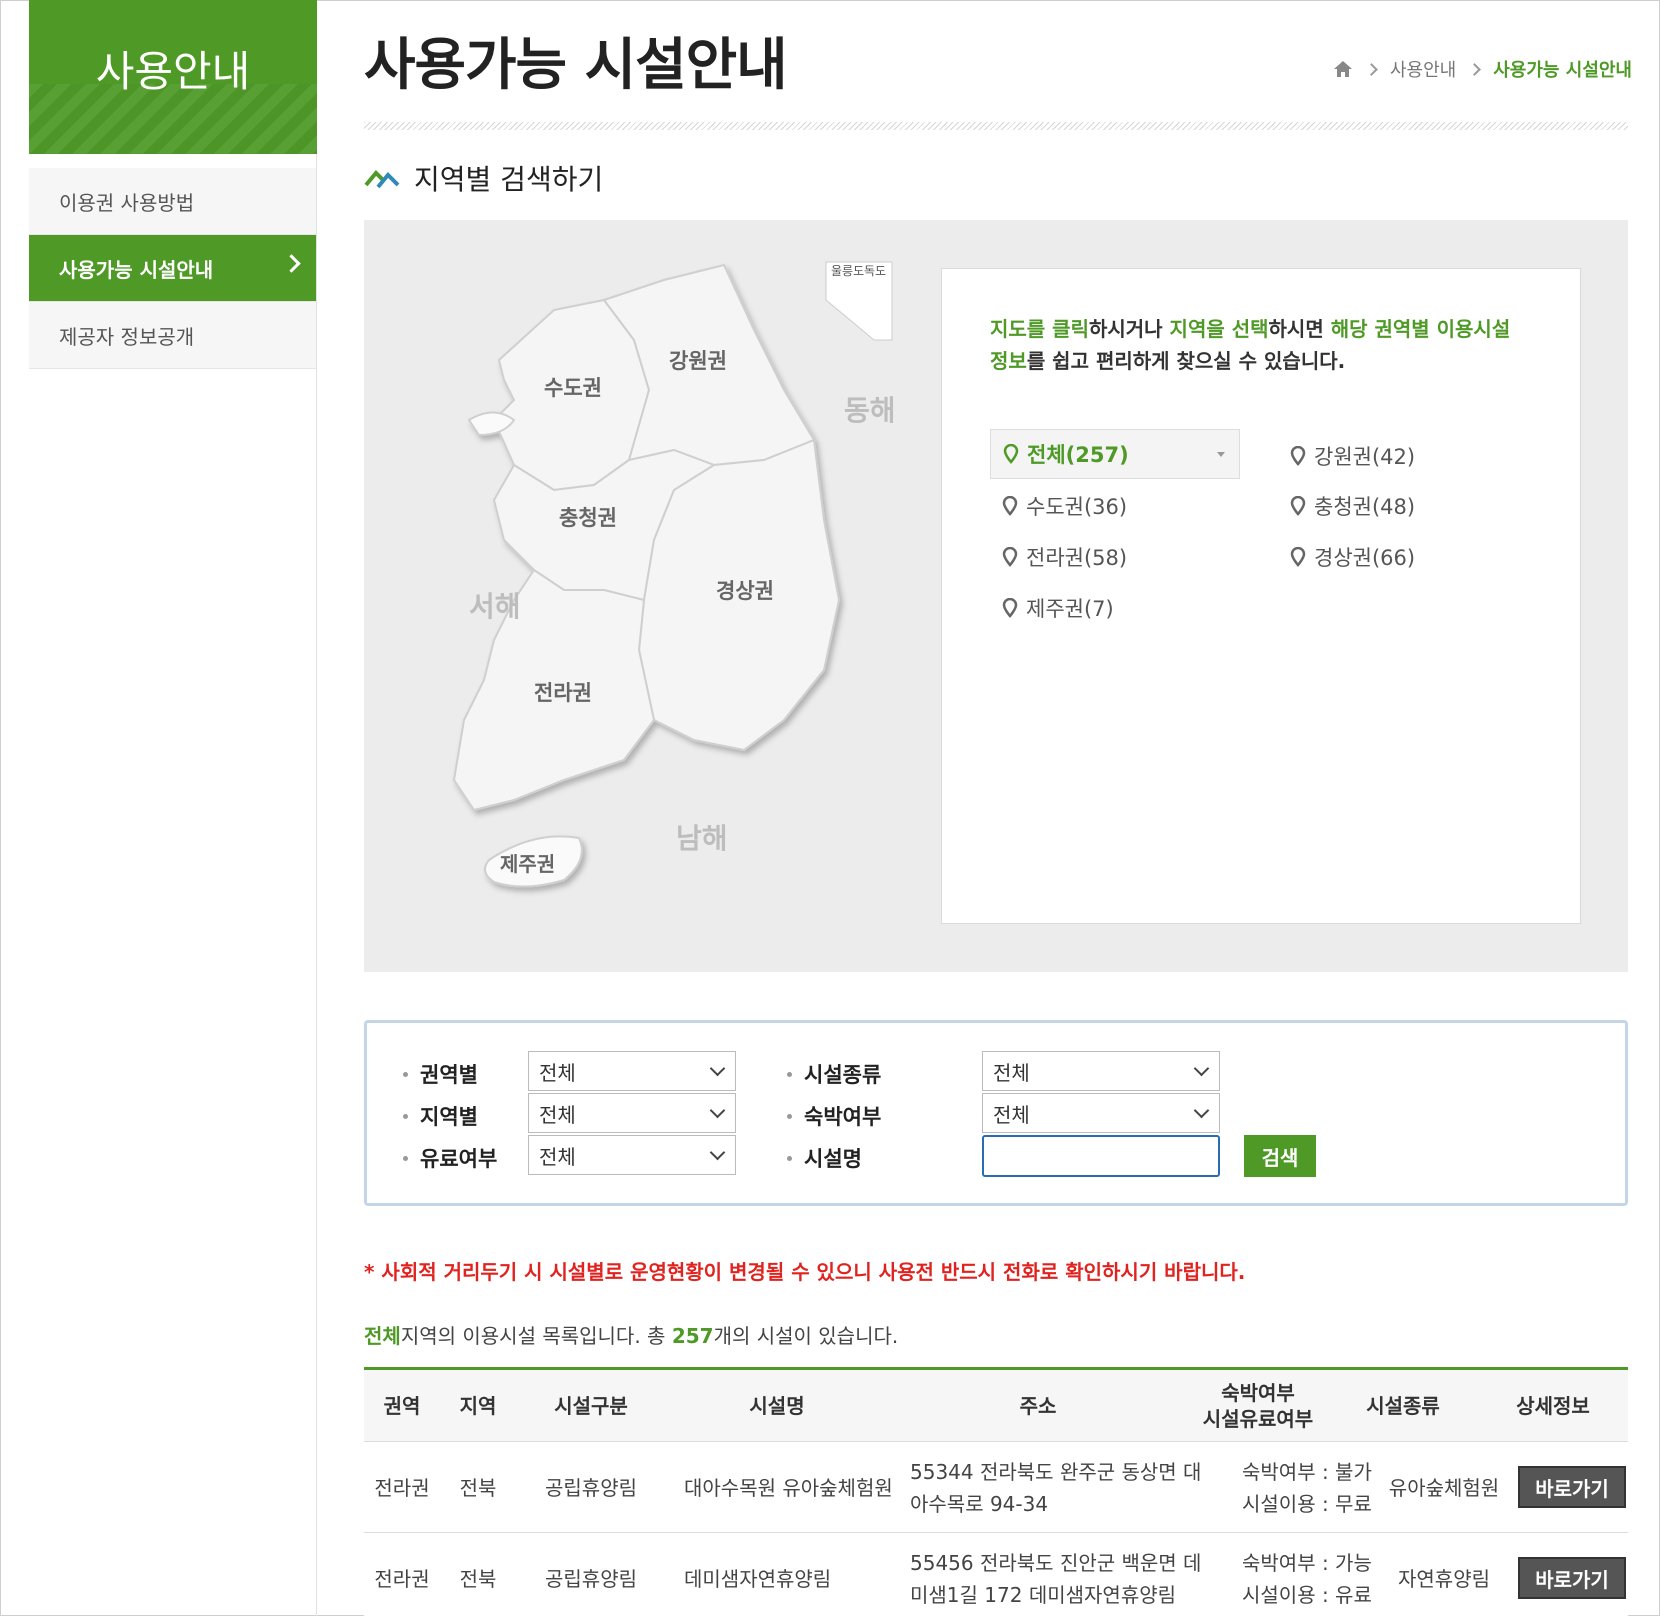  Describe the element at coordinates (557, 1114) in the screenshot. I see `region-select-value: 전체` at that location.